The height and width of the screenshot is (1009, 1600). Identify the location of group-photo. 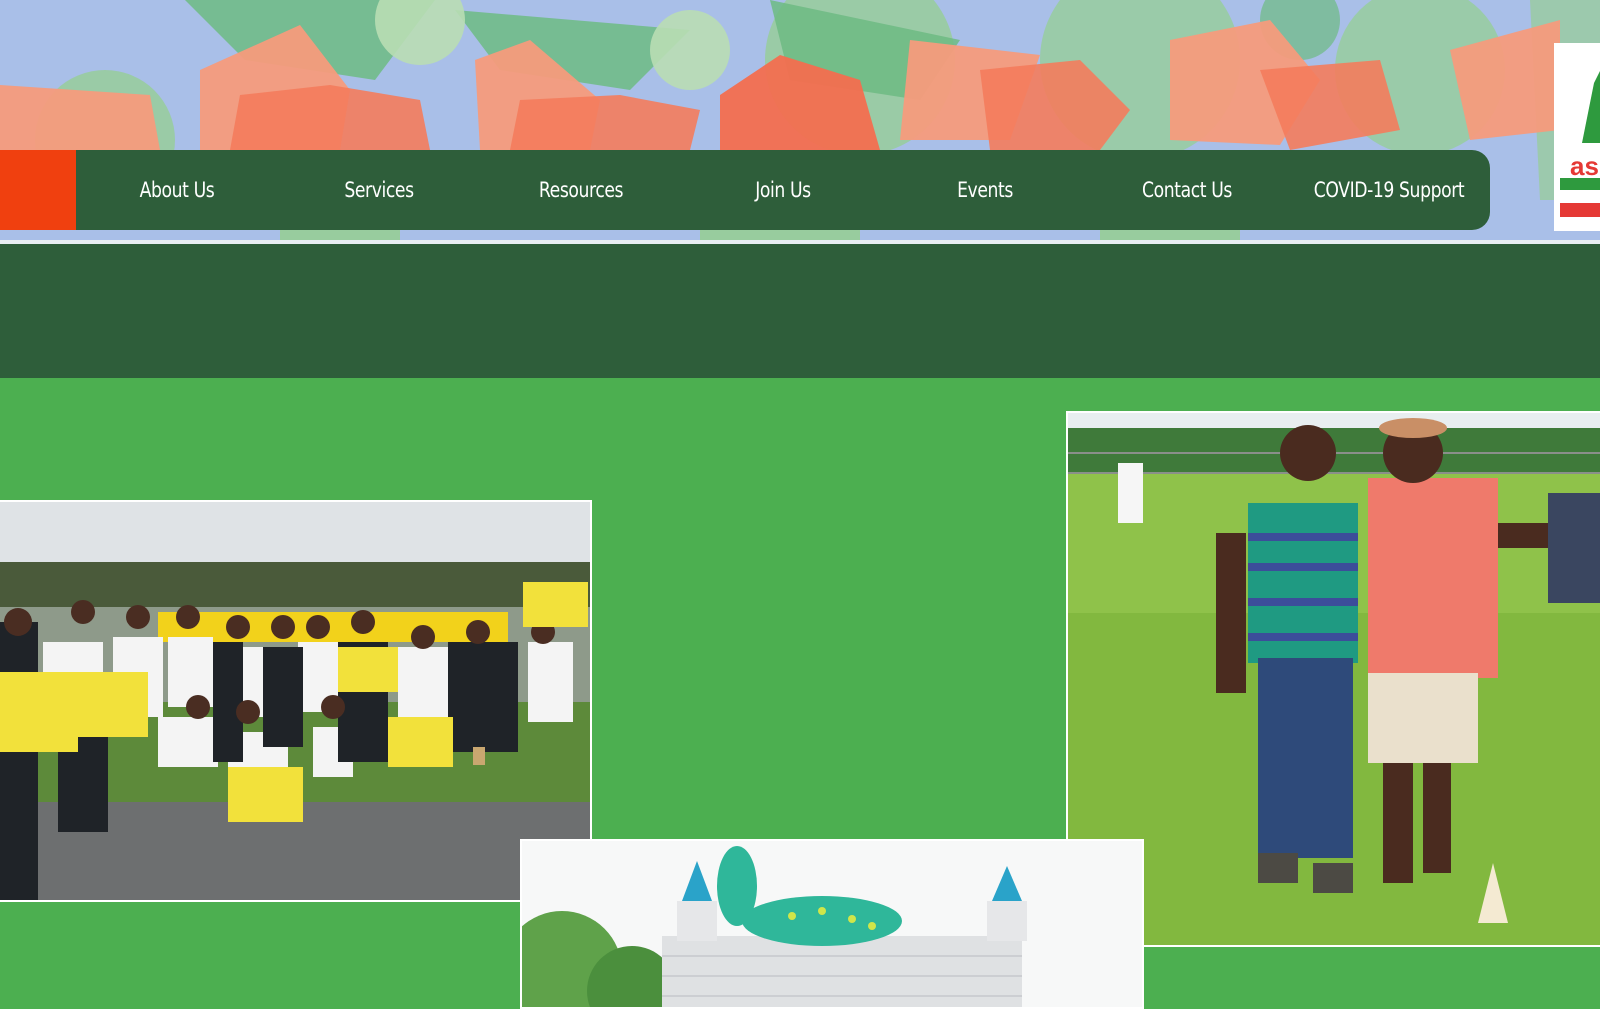
(296, 701).